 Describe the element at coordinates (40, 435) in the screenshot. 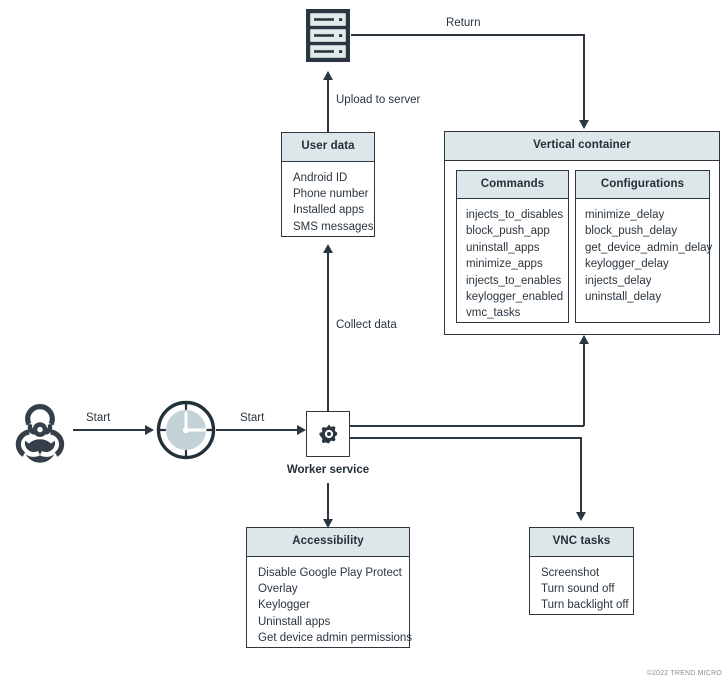

I see `biohazard-icon` at that location.